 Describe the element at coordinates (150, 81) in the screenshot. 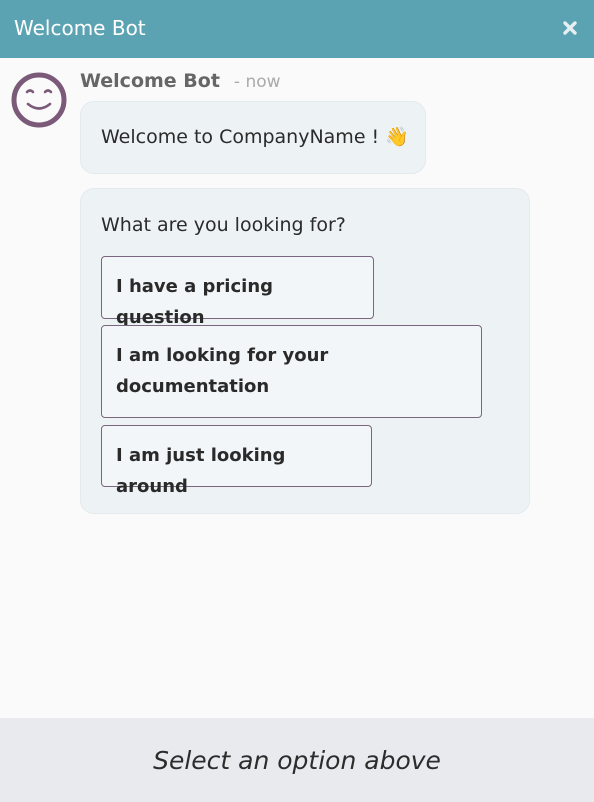

I see `message-author: Welcome Bot` at that location.